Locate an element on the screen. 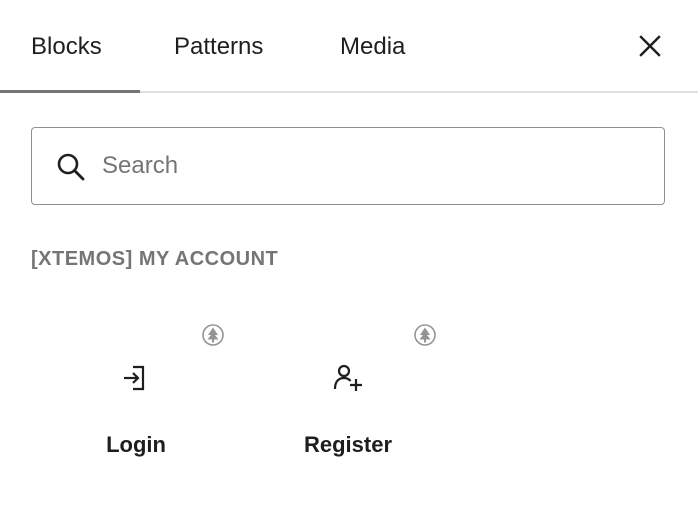 Image resolution: width=698 pixels, height=528 pixels. category-heading: [XTEMOS] MY ACCOUNT is located at coordinates (155, 259).